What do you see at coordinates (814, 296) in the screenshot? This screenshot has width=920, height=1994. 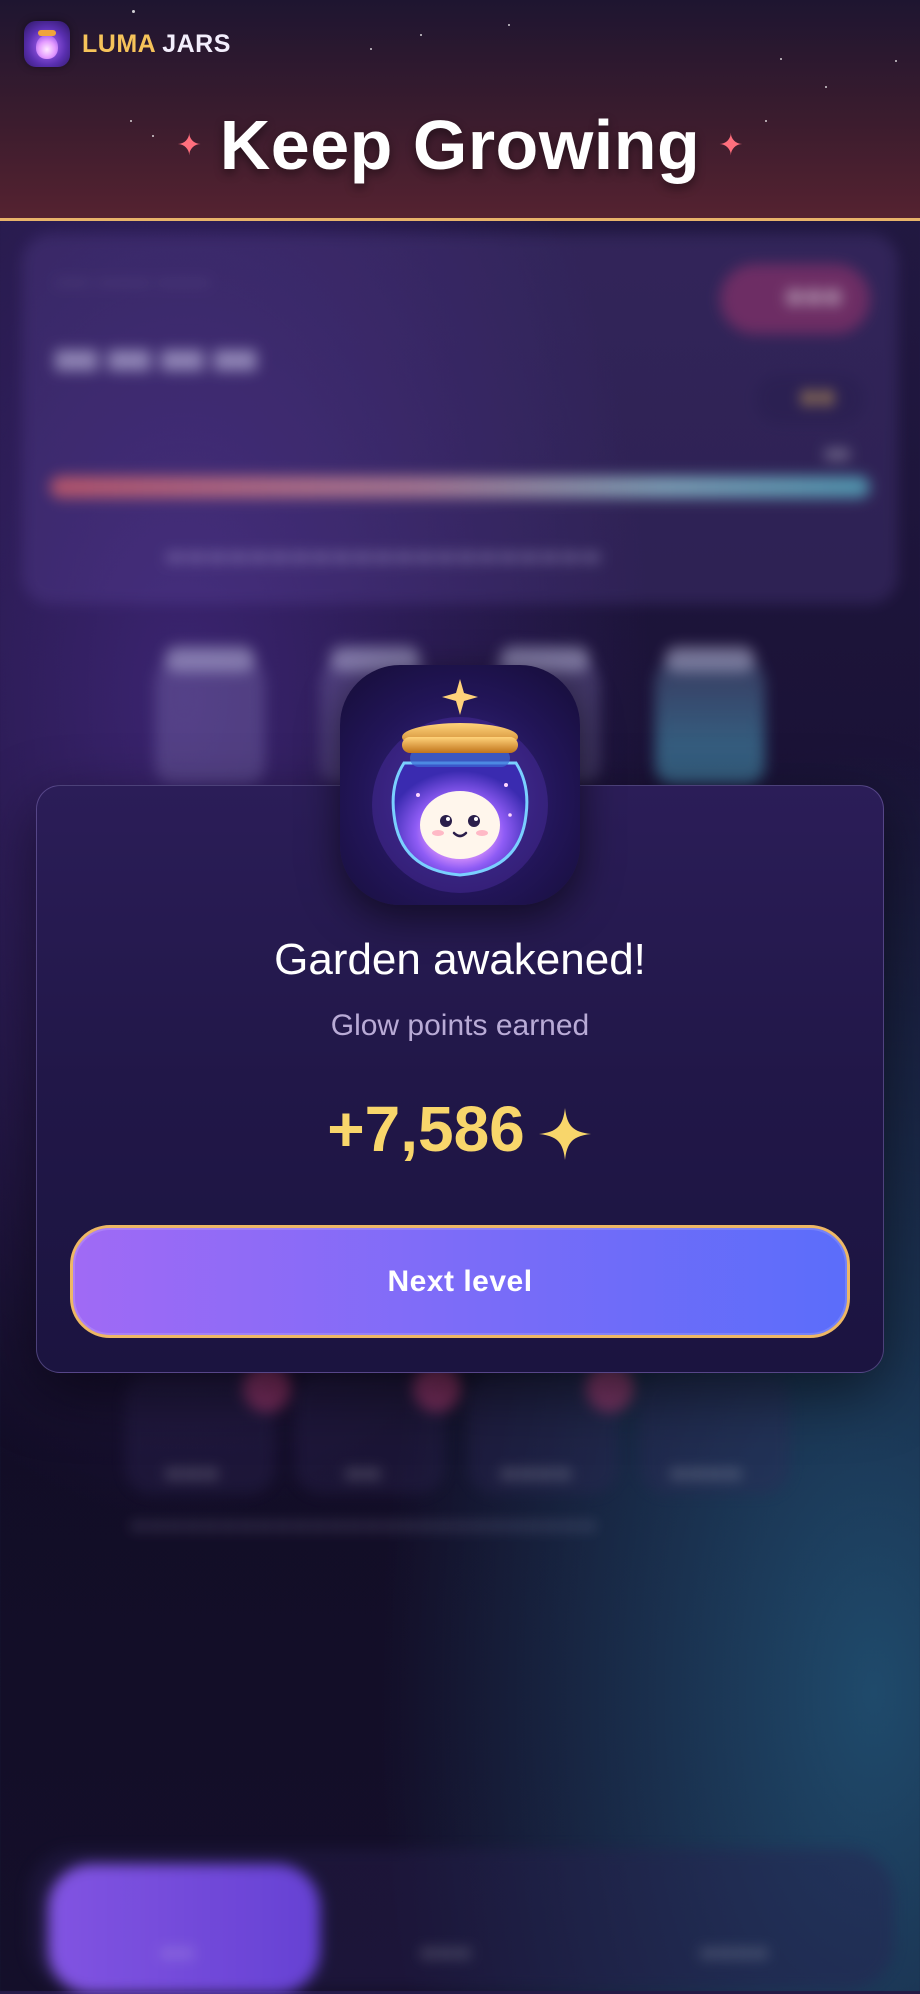 I see `hint-pill-text: ●●●` at bounding box center [814, 296].